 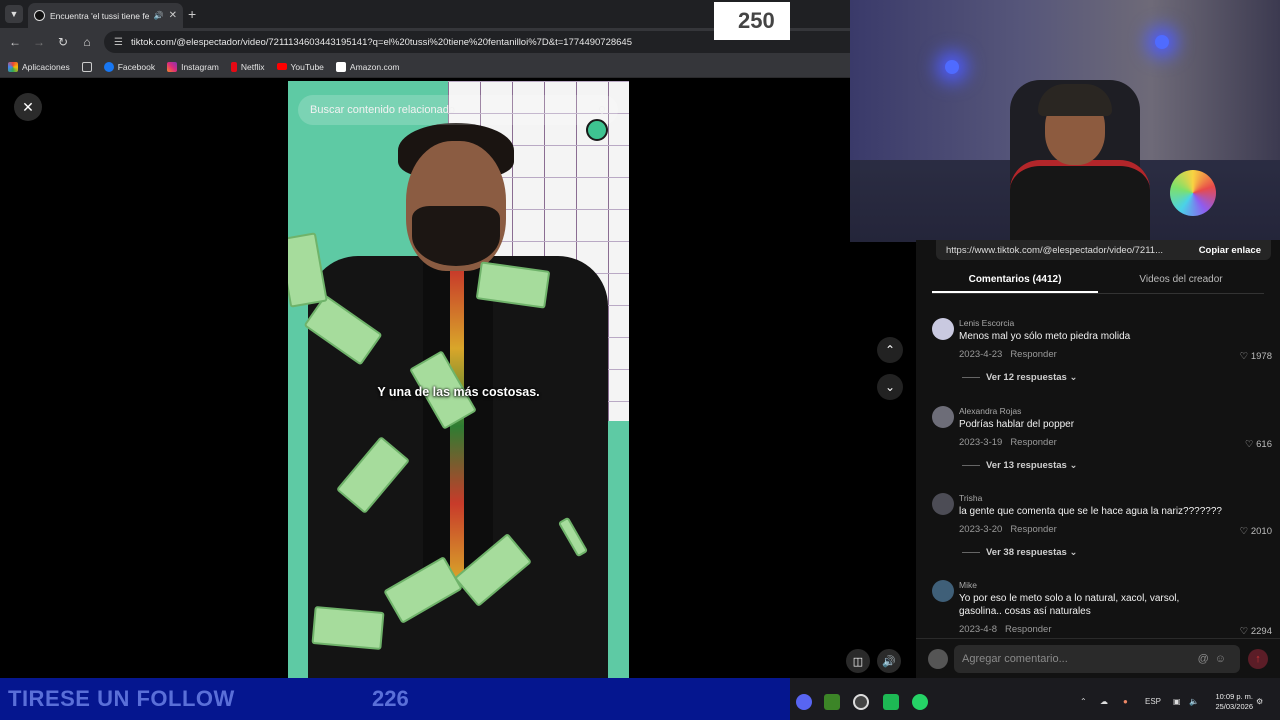 I want to click on bookmark-youtube: YouTube, so click(x=300, y=66).